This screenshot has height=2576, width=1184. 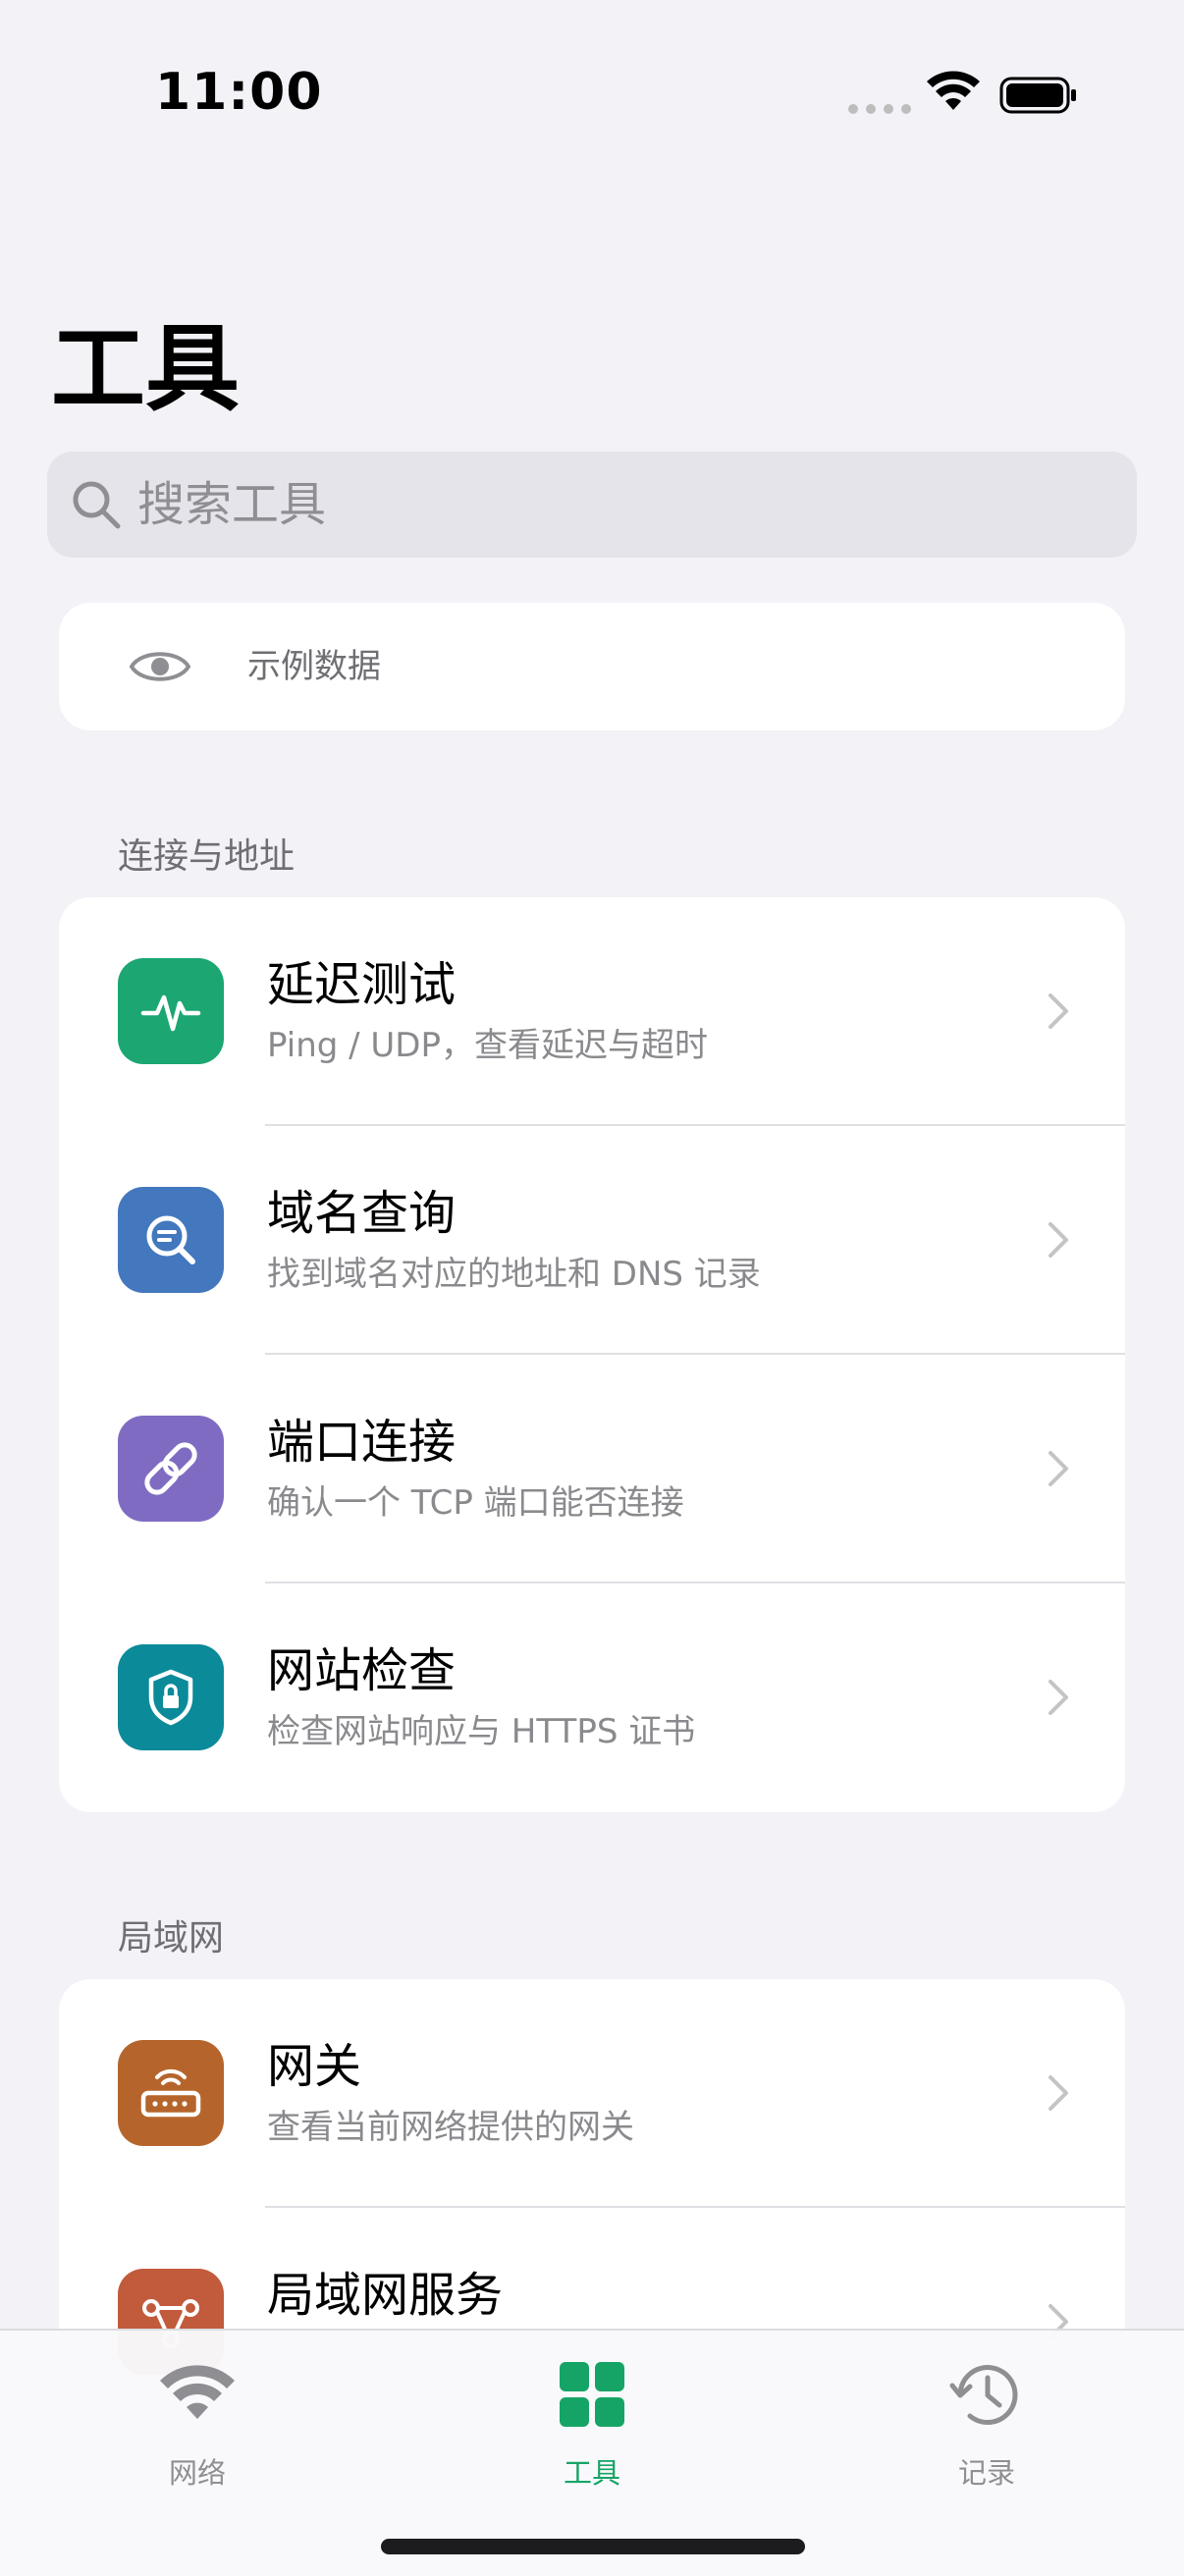 What do you see at coordinates (171, 1469) in the screenshot?
I see `link-icon` at bounding box center [171, 1469].